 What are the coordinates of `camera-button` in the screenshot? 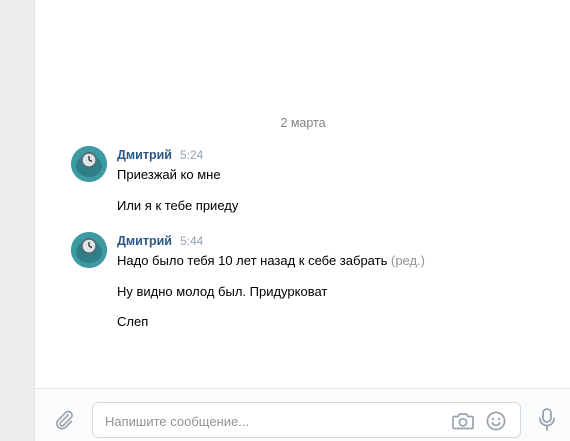 It's located at (463, 421).